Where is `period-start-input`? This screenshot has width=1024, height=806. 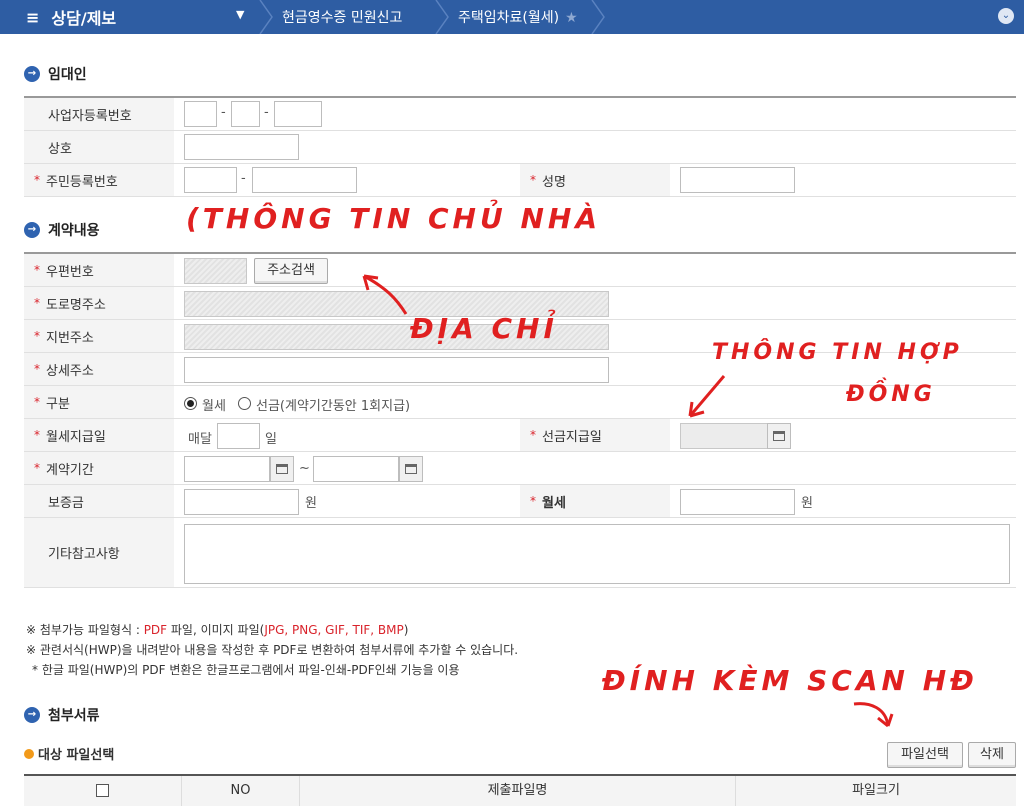 period-start-input is located at coordinates (227, 469).